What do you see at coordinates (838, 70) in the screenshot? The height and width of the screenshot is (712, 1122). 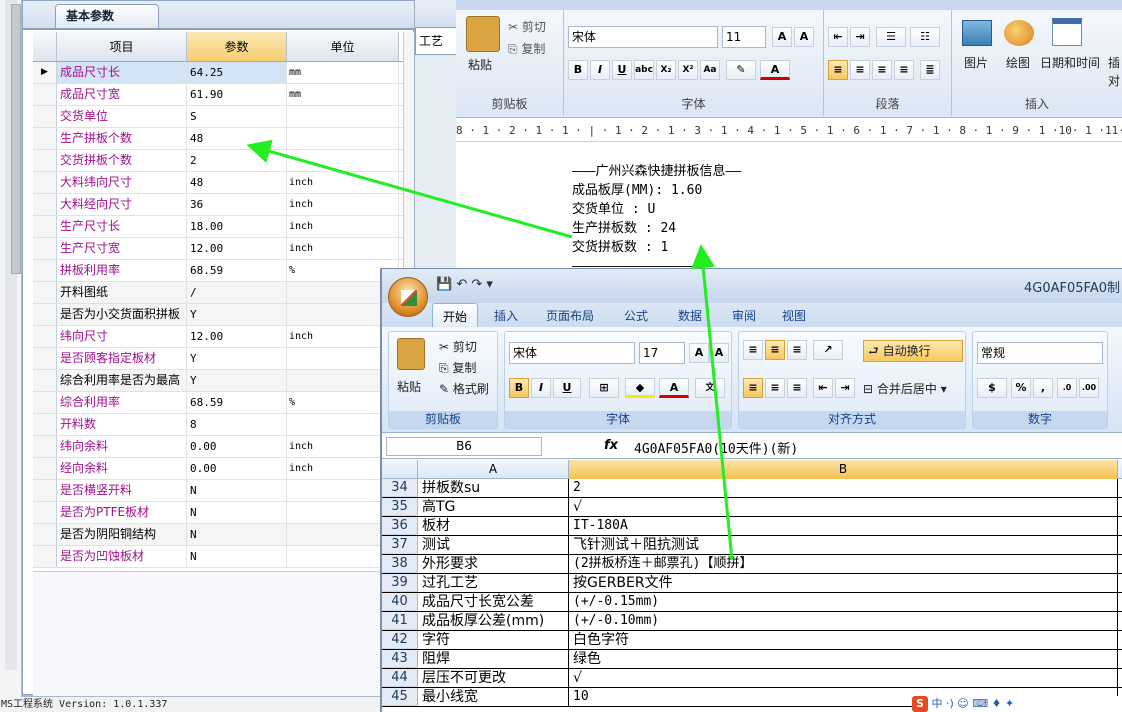 I see `align-left-icon: ≡` at bounding box center [838, 70].